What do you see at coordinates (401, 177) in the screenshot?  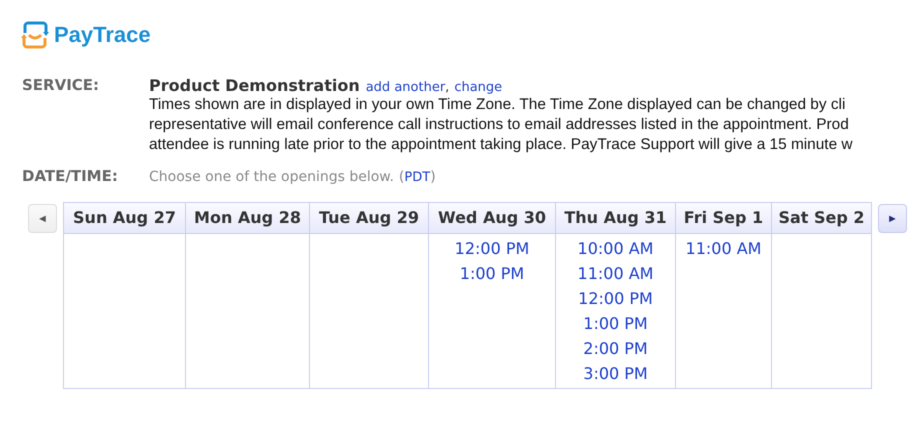 I see `paren: (` at bounding box center [401, 177].